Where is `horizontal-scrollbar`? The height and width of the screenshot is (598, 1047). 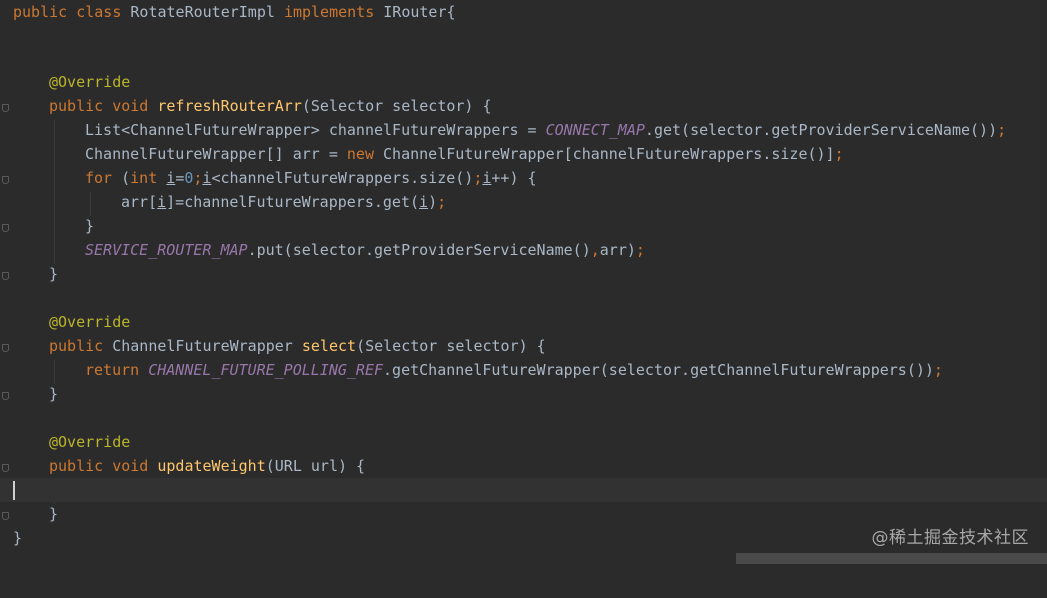 horizontal-scrollbar is located at coordinates (891, 558).